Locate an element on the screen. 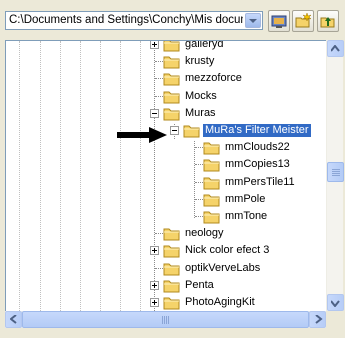 Image resolution: width=345 pixels, height=338 pixels. arrow-right-icon is located at coordinates (319, 319).